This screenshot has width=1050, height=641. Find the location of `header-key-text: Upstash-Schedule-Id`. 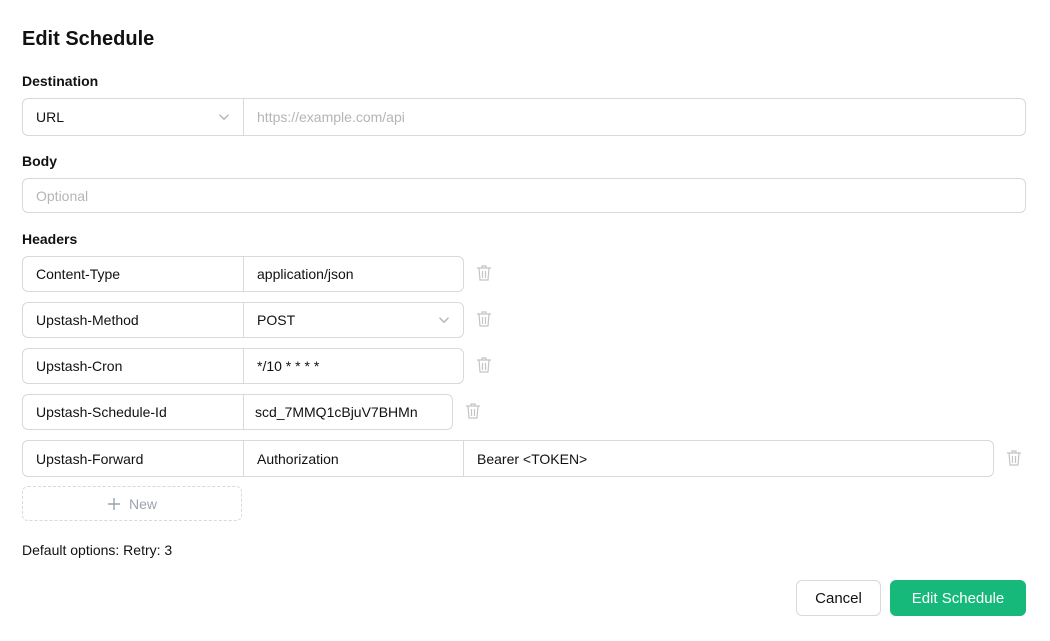

header-key-text: Upstash-Schedule-Id is located at coordinates (101, 412).